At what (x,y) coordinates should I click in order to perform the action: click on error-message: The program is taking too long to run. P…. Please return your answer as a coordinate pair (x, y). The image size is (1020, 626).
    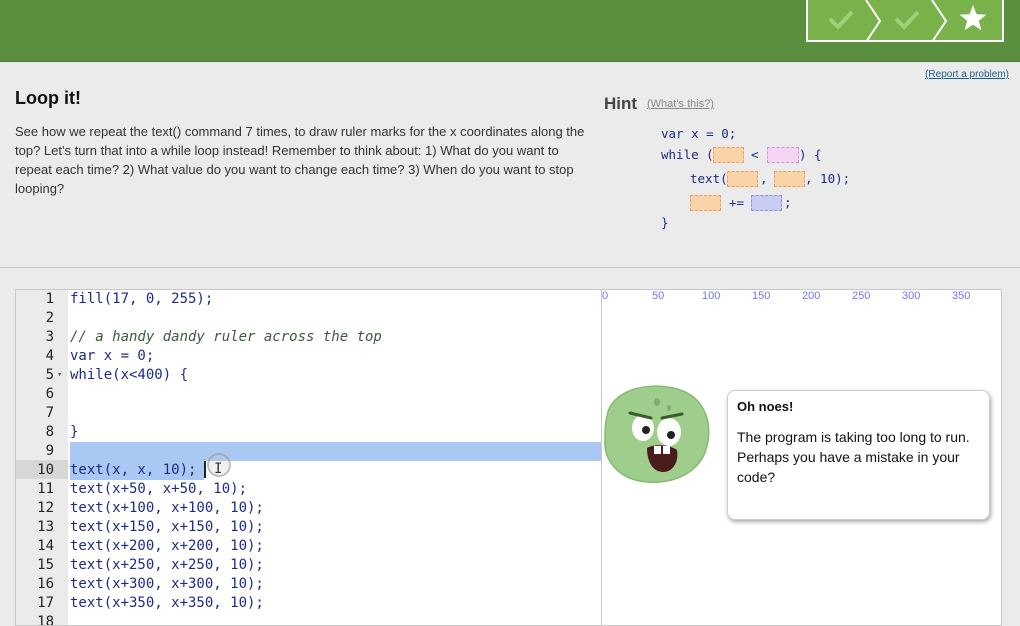
    Looking at the image, I should click on (853, 457).